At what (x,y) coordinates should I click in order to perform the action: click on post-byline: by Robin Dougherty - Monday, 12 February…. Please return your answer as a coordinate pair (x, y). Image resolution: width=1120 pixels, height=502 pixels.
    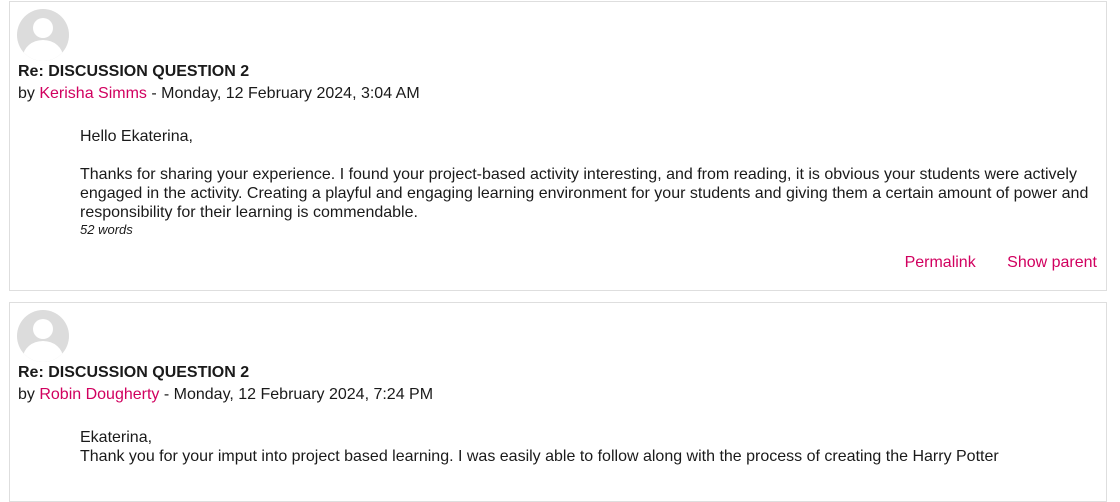
    Looking at the image, I should click on (225, 395).